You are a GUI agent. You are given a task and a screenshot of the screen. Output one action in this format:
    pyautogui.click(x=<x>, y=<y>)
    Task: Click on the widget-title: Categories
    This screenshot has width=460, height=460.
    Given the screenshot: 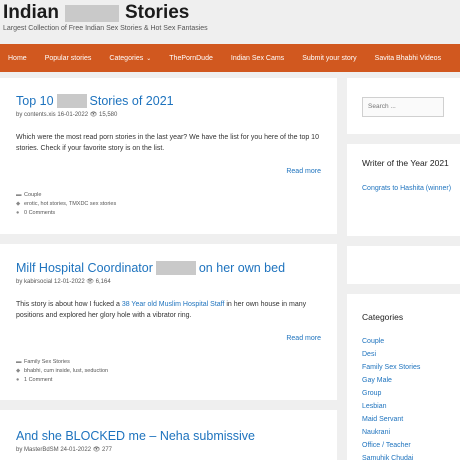 What is the action you would take?
    pyautogui.click(x=383, y=317)
    